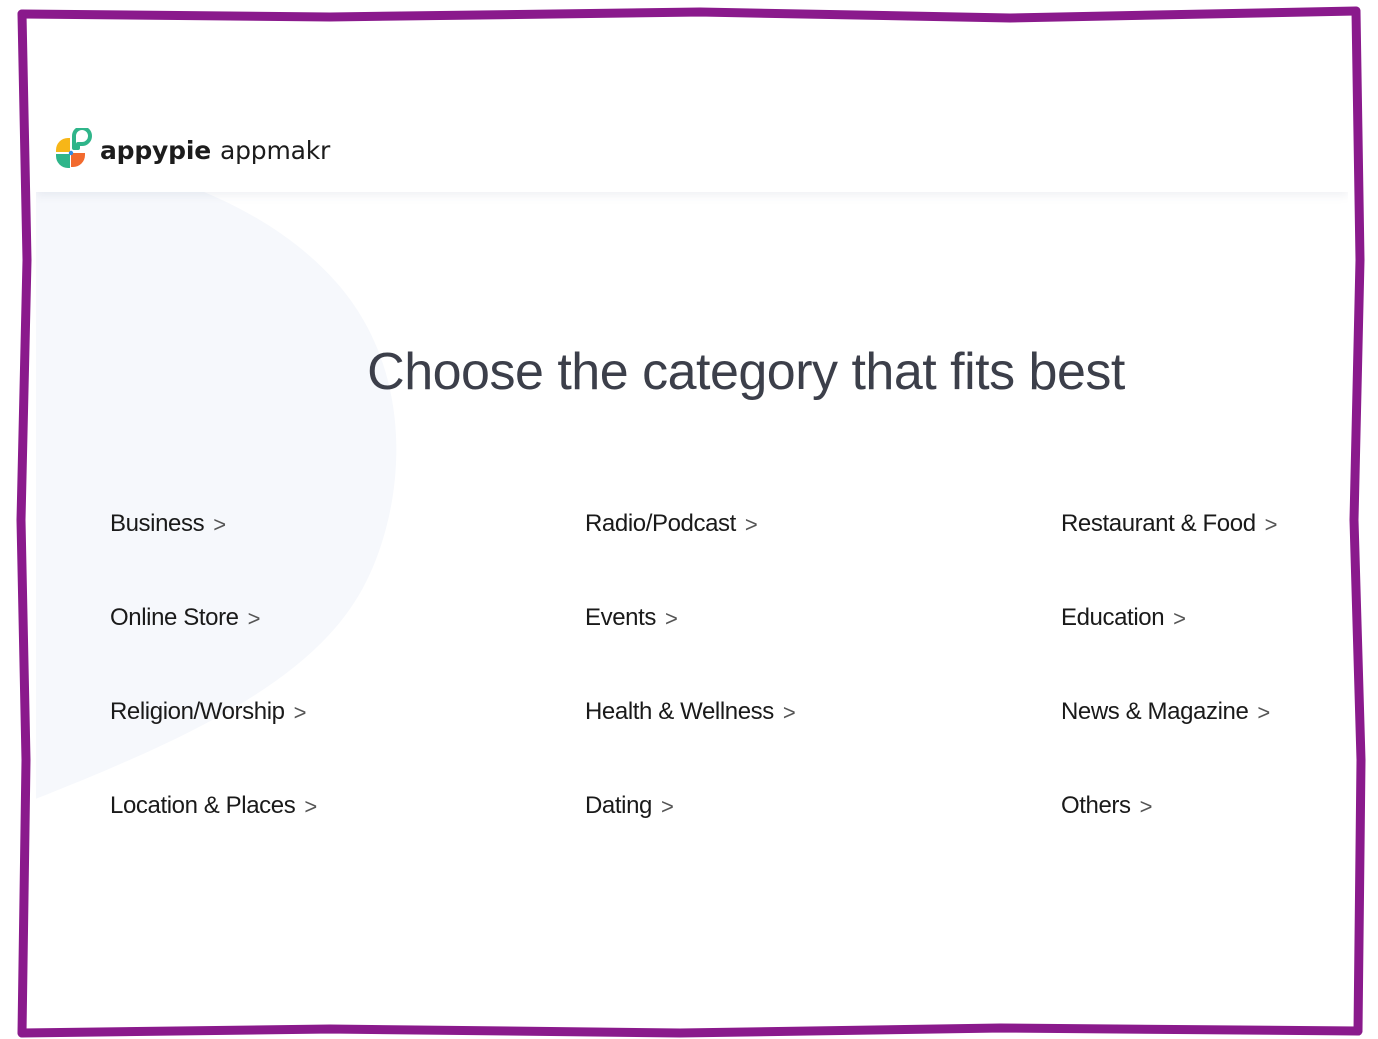 The height and width of the screenshot is (1039, 1378). I want to click on category-label: Religion/Worship, so click(197, 711).